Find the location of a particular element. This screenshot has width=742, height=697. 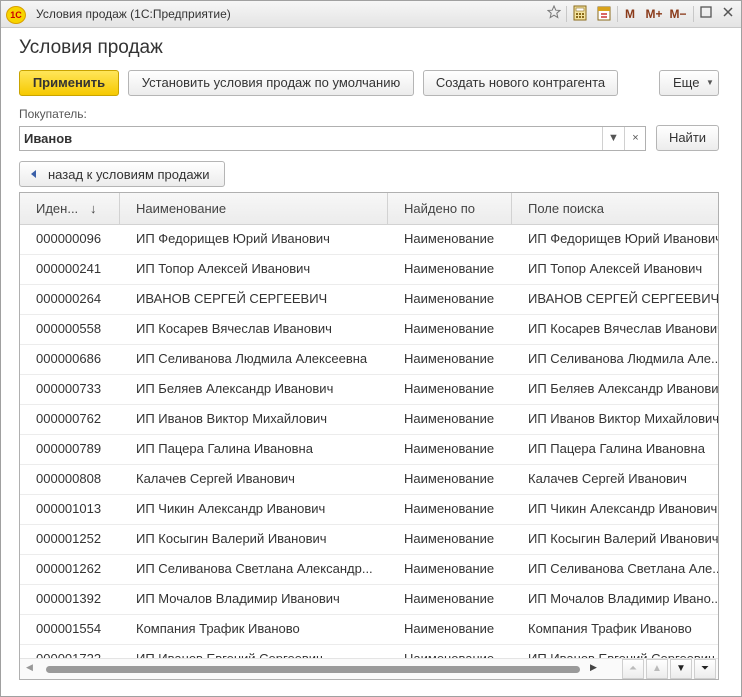

more-button: Еще ▼ is located at coordinates (689, 83).